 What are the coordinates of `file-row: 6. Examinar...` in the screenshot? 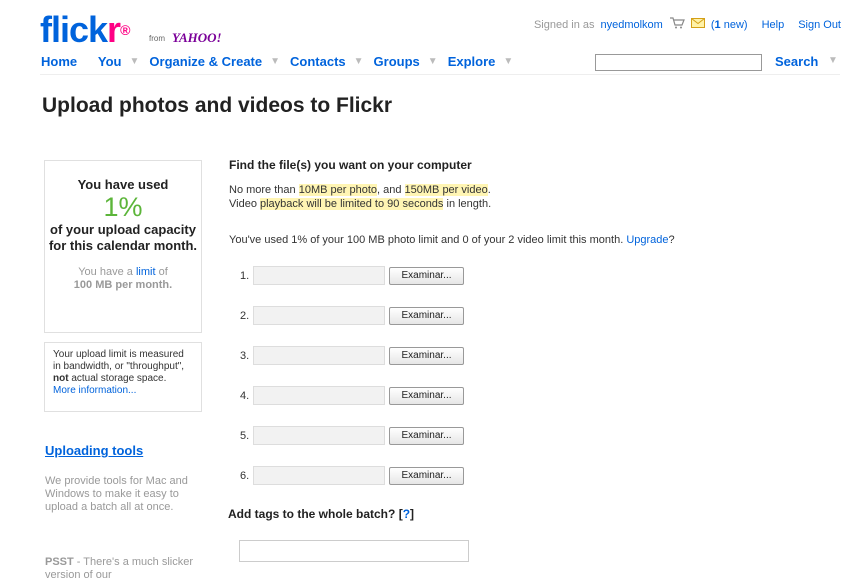 It's located at (352, 475).